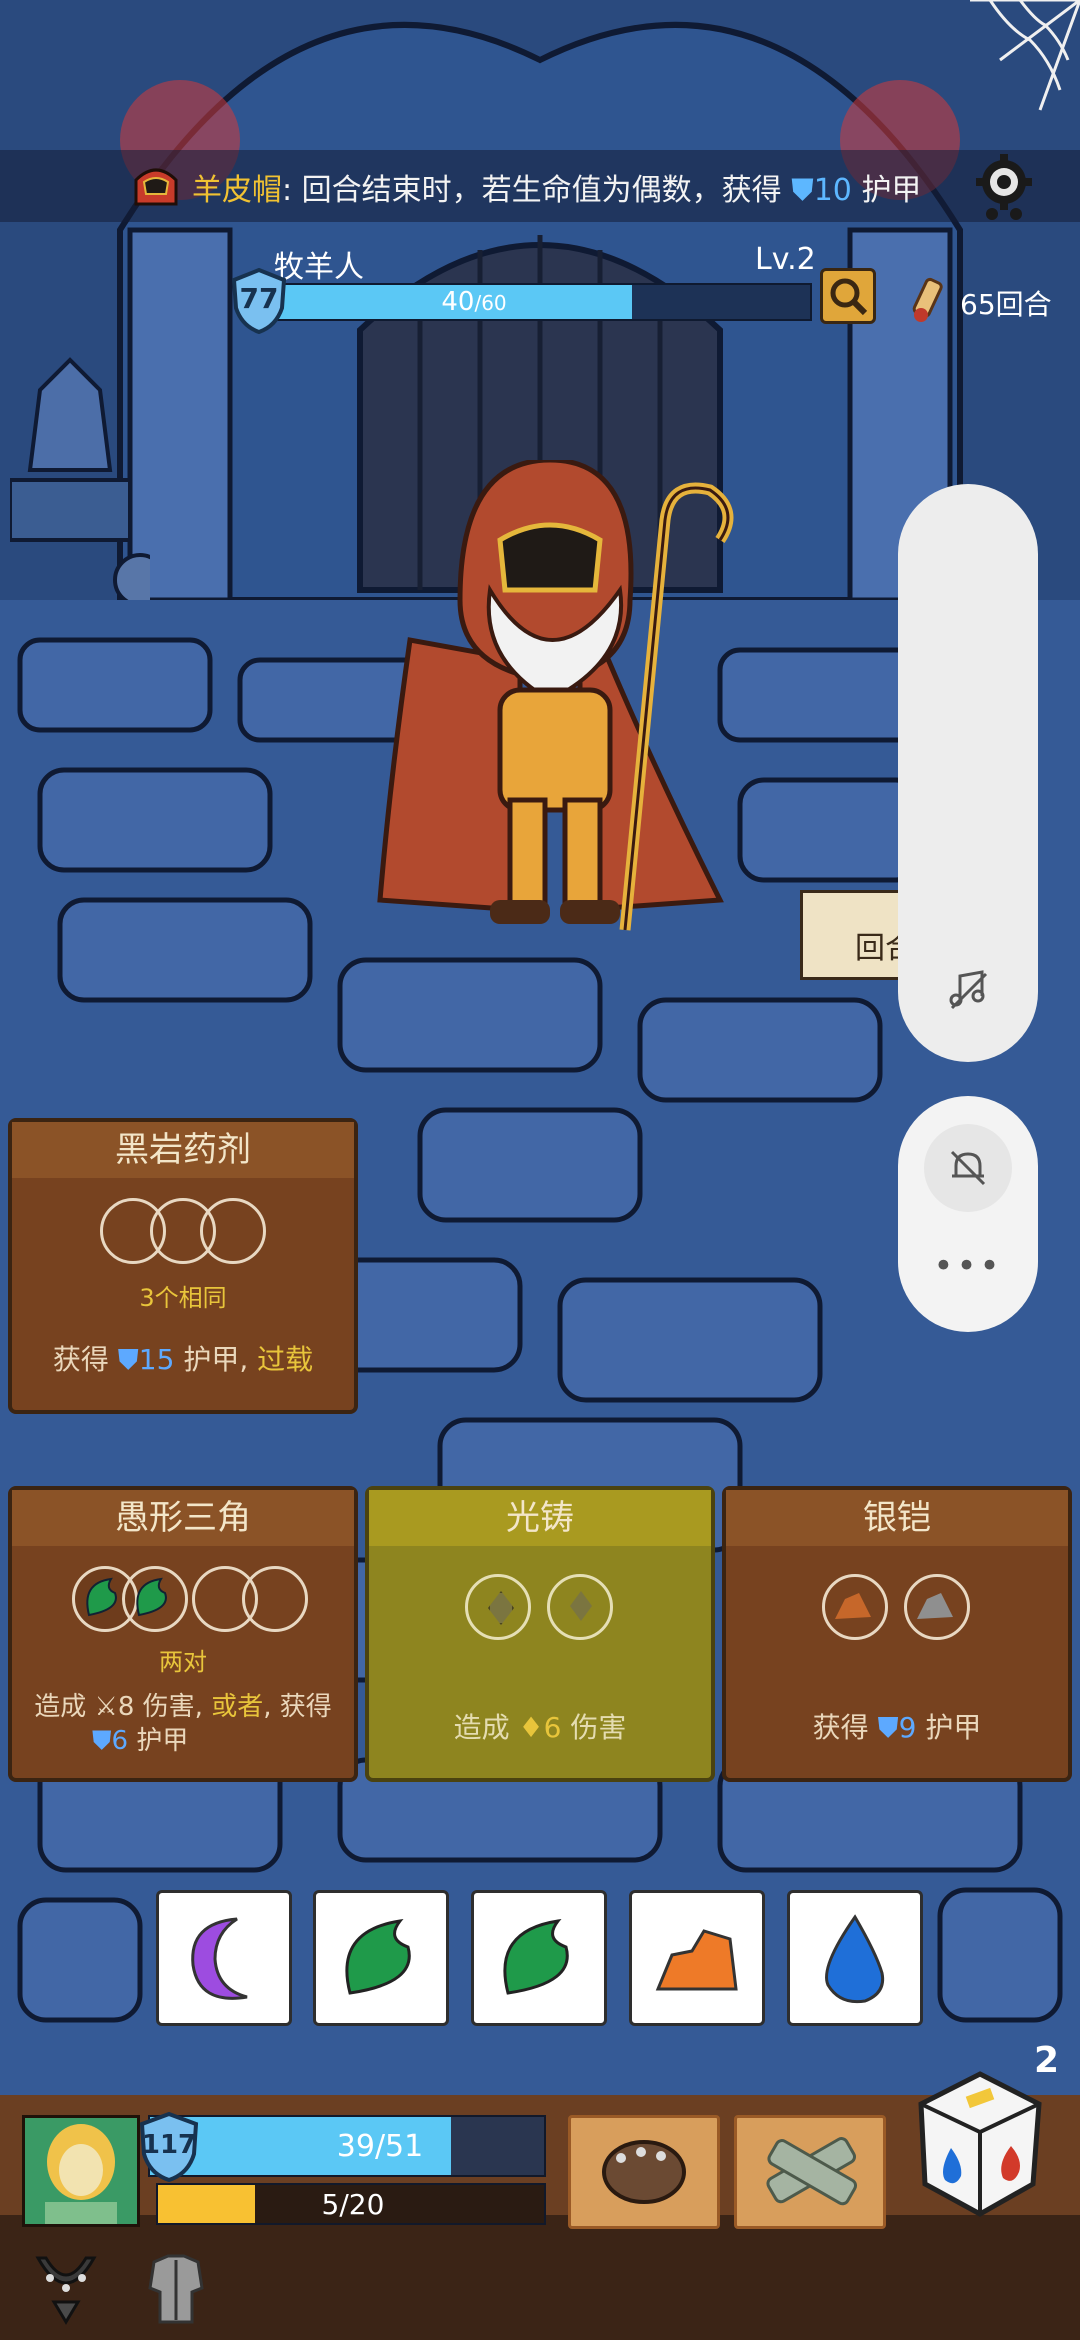 This screenshot has height=2340, width=1080. I want to click on magnifier-icon, so click(849, 297).